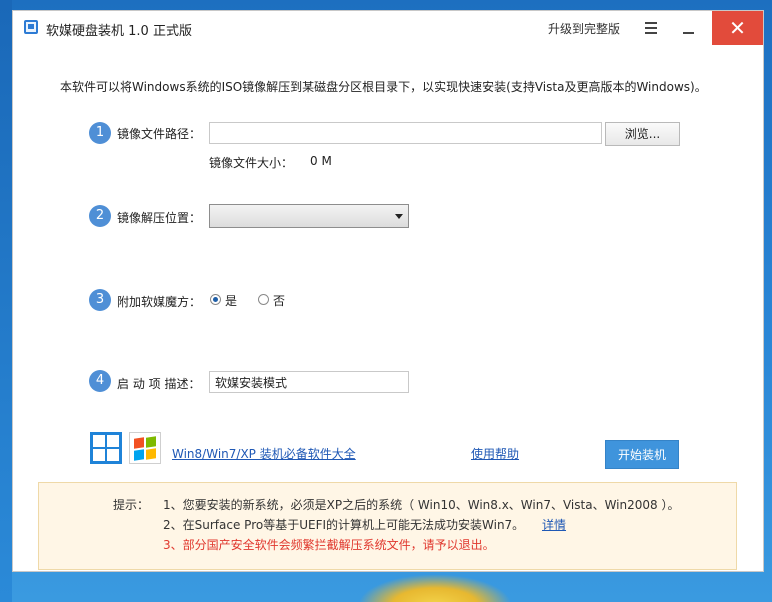 Image resolution: width=772 pixels, height=602 pixels. Describe the element at coordinates (145, 448) in the screenshot. I see `windows7-logo-icon` at that location.